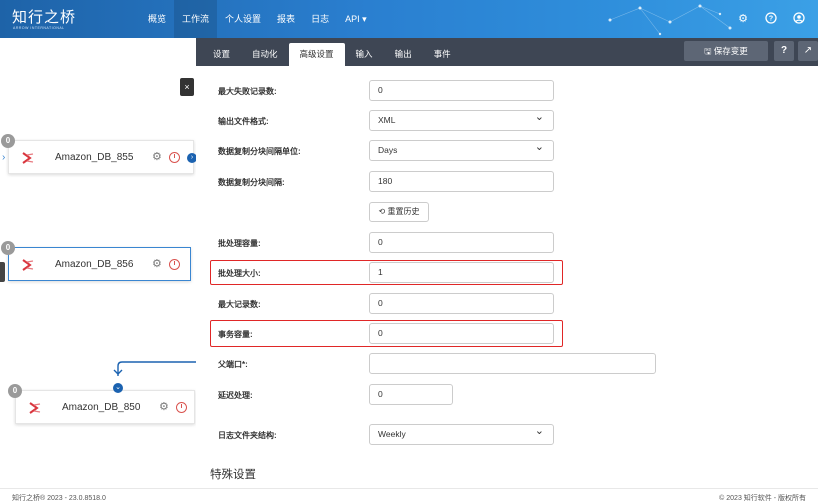 This screenshot has width=818, height=504. What do you see at coordinates (94, 157) in the screenshot?
I see `node-name: Amazon_DB_855` at bounding box center [94, 157].